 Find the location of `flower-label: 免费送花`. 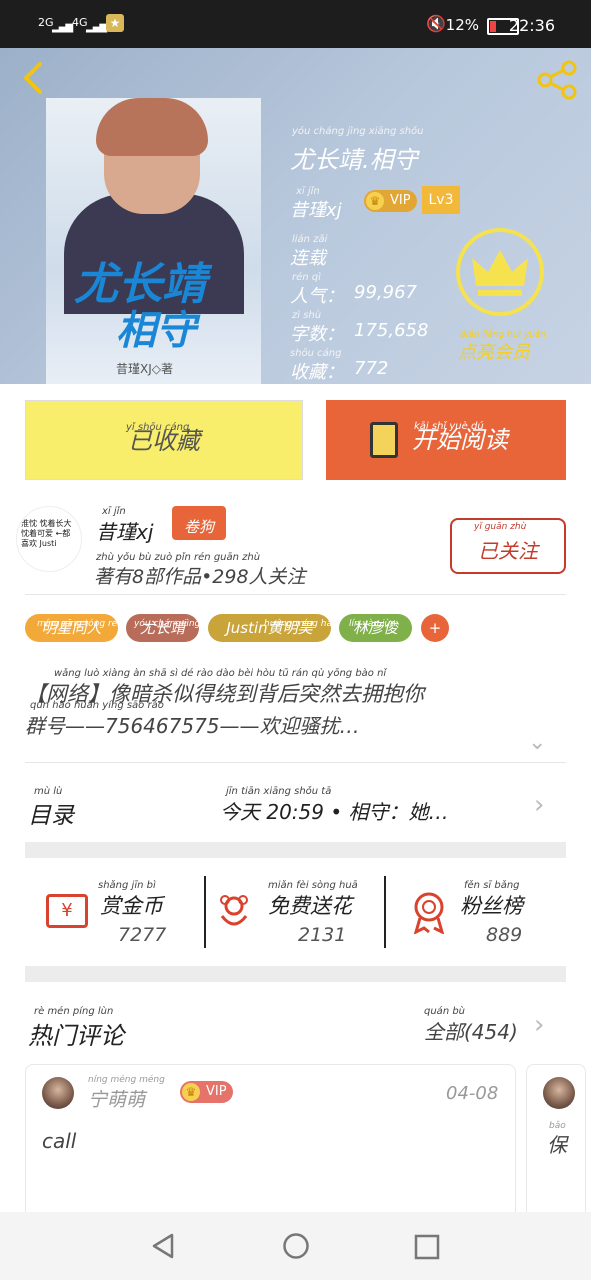

flower-label: 免费送花 is located at coordinates (310, 906).